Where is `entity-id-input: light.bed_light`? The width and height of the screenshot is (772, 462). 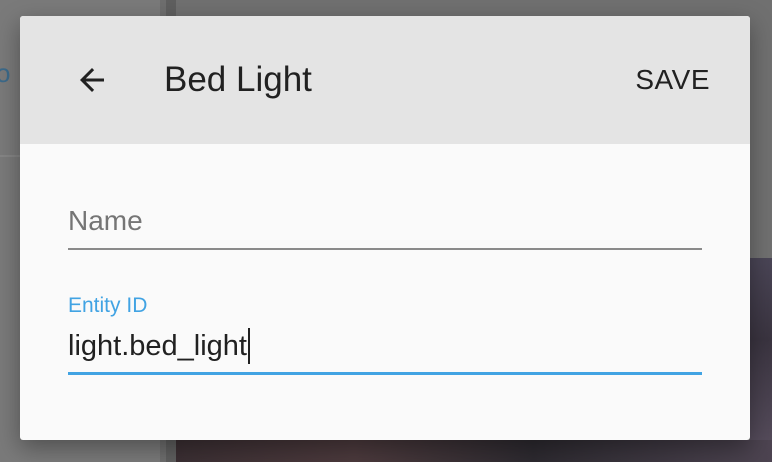 entity-id-input: light.bed_light is located at coordinates (159, 346).